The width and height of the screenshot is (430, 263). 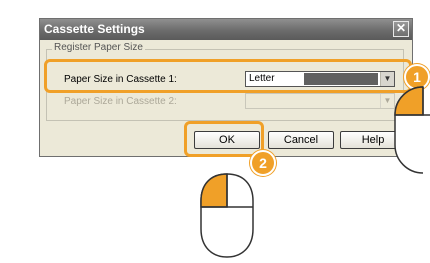 I want to click on title-bar: Cassette Settings ✕, so click(x=226, y=29).